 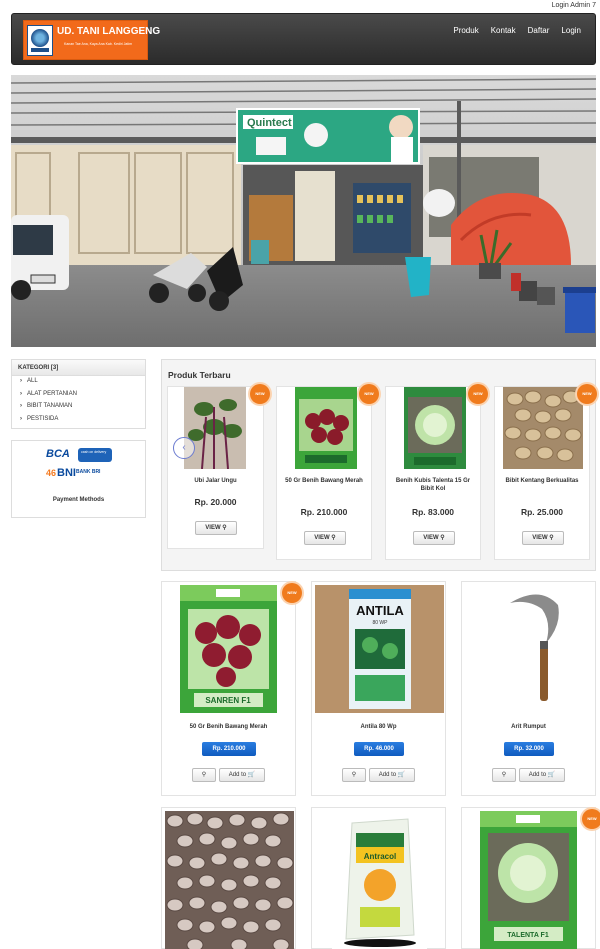 What do you see at coordinates (379, 749) in the screenshot?
I see `price-badge: Rp. 46.000` at bounding box center [379, 749].